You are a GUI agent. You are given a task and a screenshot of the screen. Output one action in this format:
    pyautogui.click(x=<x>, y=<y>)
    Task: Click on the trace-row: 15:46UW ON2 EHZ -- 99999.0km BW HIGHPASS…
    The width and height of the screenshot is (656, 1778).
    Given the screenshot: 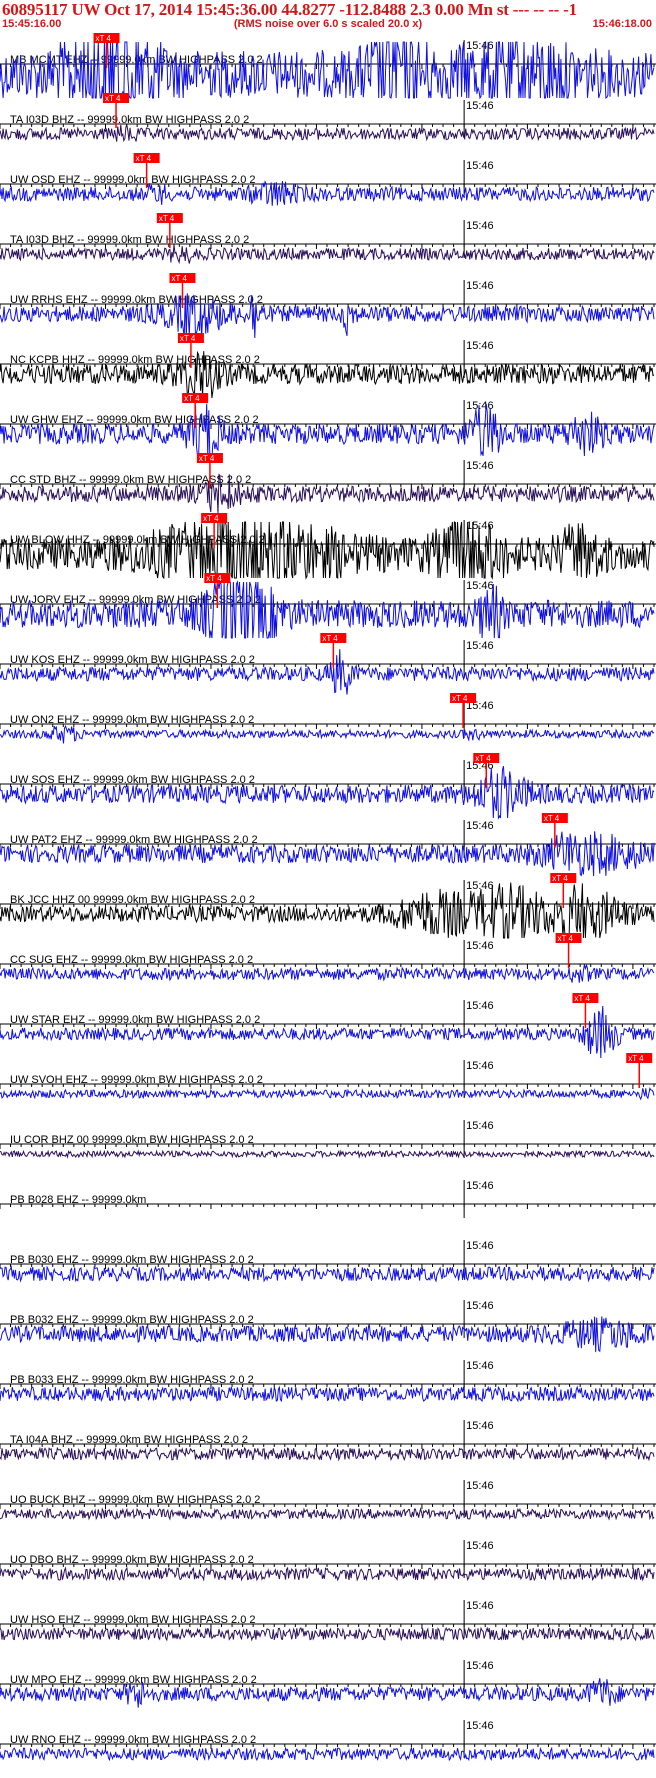 What is the action you would take?
    pyautogui.click(x=328, y=718)
    